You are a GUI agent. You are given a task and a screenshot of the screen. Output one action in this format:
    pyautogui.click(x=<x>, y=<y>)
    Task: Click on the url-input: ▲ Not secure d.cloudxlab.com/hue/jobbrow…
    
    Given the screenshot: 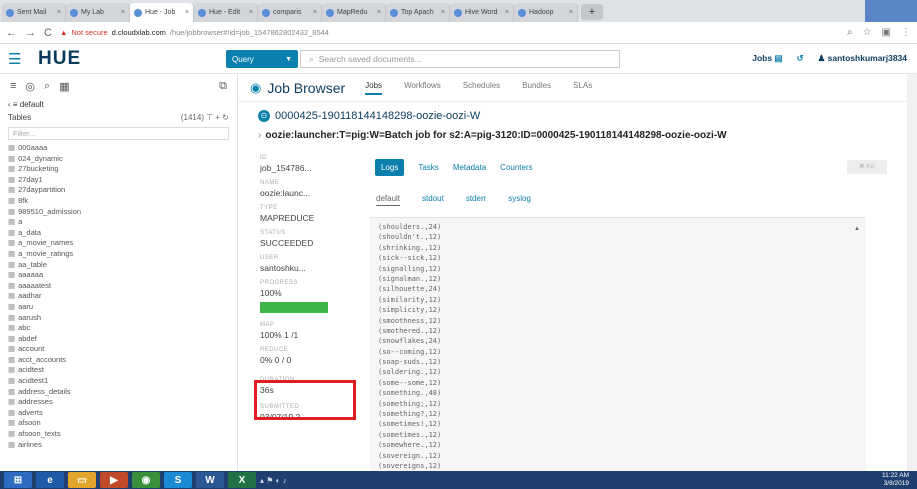 What is the action you would take?
    pyautogui.click(x=449, y=32)
    